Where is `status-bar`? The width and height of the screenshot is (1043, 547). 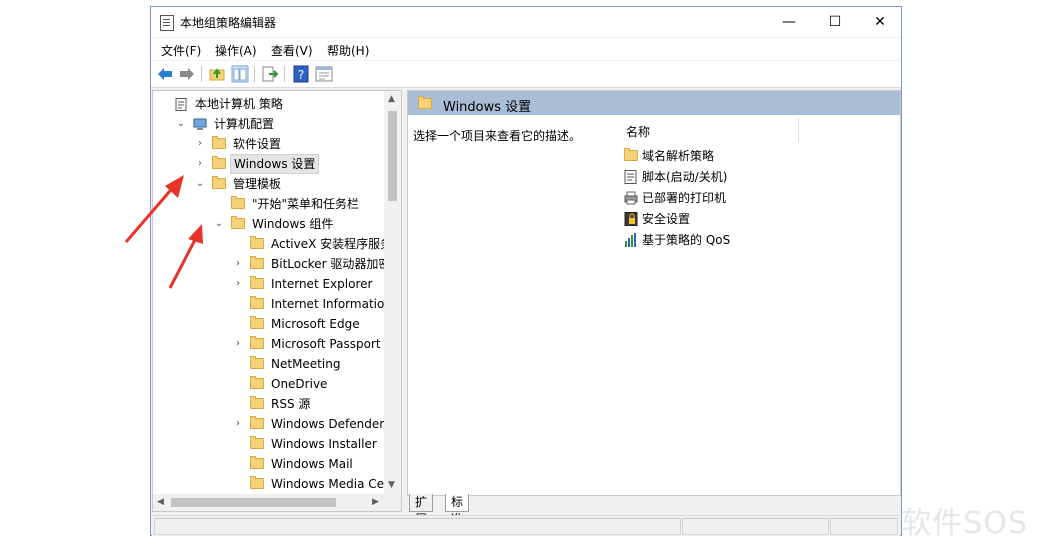
status-bar is located at coordinates (526, 525).